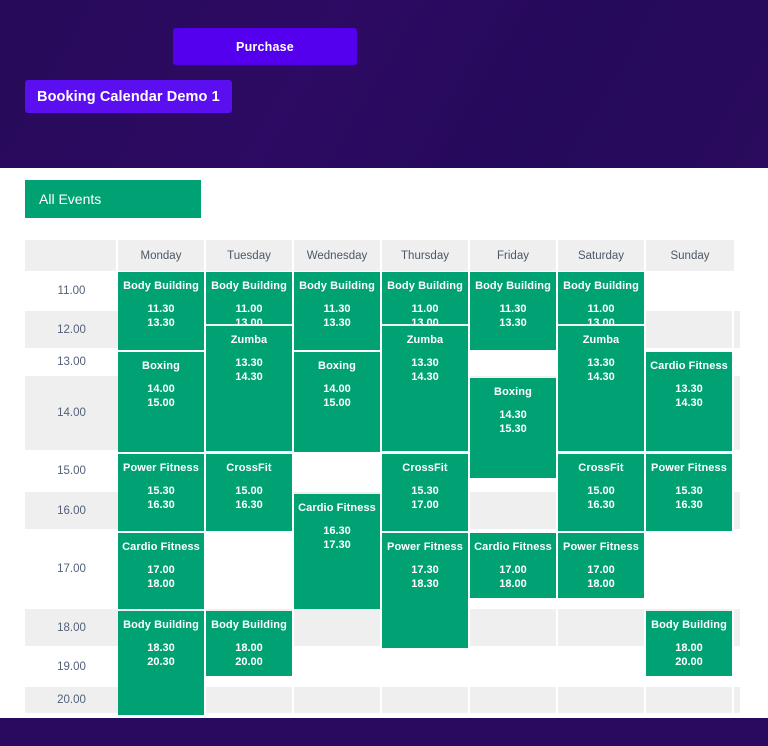 This screenshot has height=746, width=768. What do you see at coordinates (425, 570) in the screenshot?
I see `event-start-time: 17.30` at bounding box center [425, 570].